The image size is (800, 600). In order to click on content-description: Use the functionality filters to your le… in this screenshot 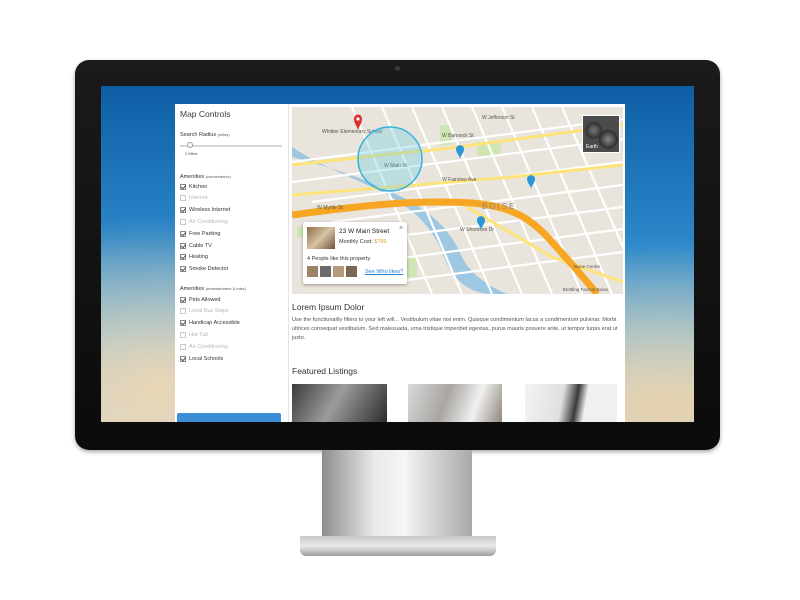, I will do `click(455, 329)`.